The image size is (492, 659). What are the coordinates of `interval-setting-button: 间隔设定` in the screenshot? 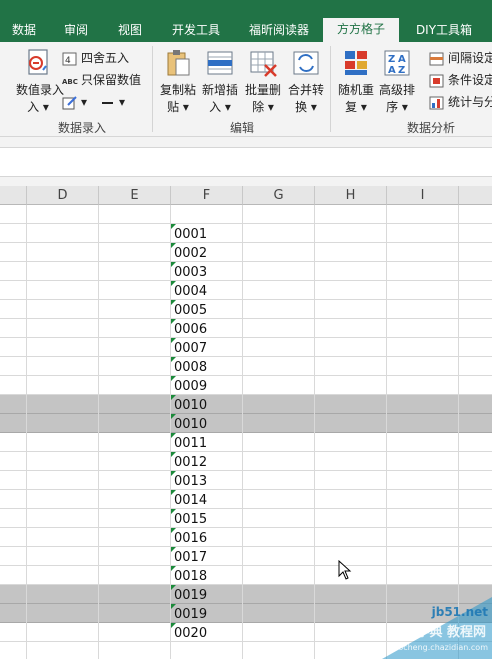 It's located at (460, 58).